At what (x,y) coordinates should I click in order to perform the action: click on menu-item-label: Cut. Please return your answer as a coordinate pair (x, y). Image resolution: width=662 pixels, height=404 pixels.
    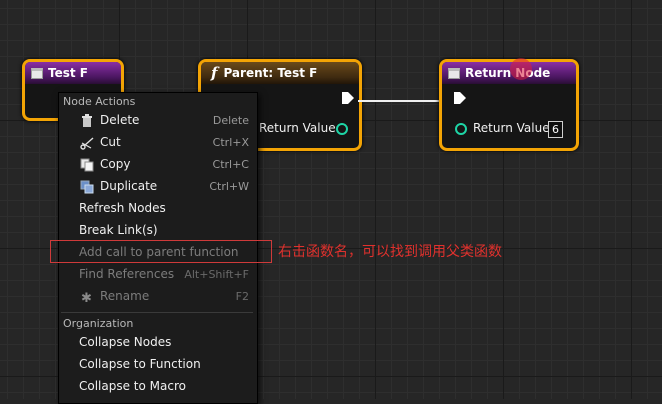
    Looking at the image, I should click on (110, 142).